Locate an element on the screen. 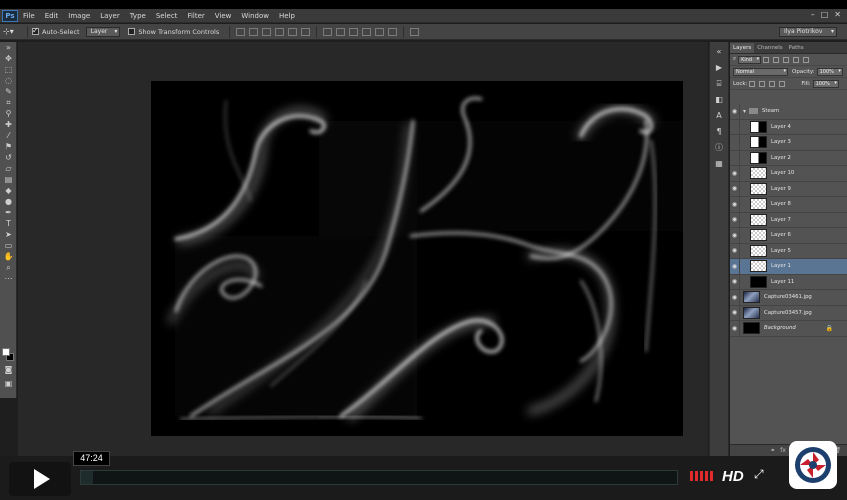 Image resolution: width=847 pixels, height=500 pixels. maximize-button: □ is located at coordinates (825, 14).